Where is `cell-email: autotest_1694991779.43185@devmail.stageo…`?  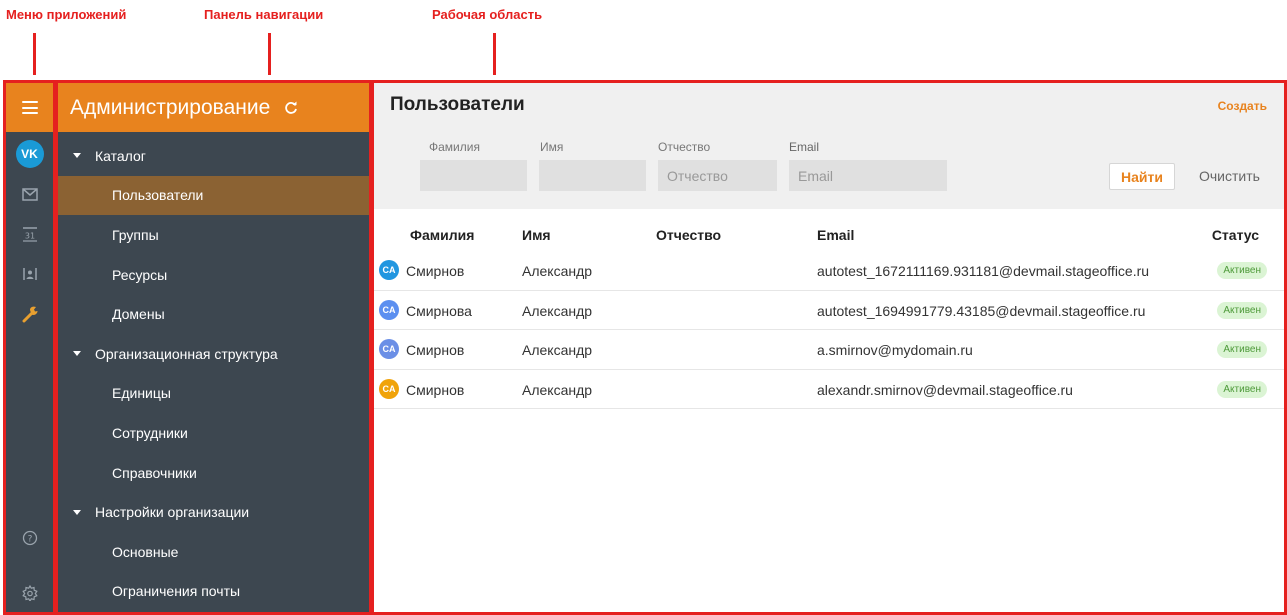
cell-email: autotest_1694991779.43185@devmail.stageo… is located at coordinates (981, 310).